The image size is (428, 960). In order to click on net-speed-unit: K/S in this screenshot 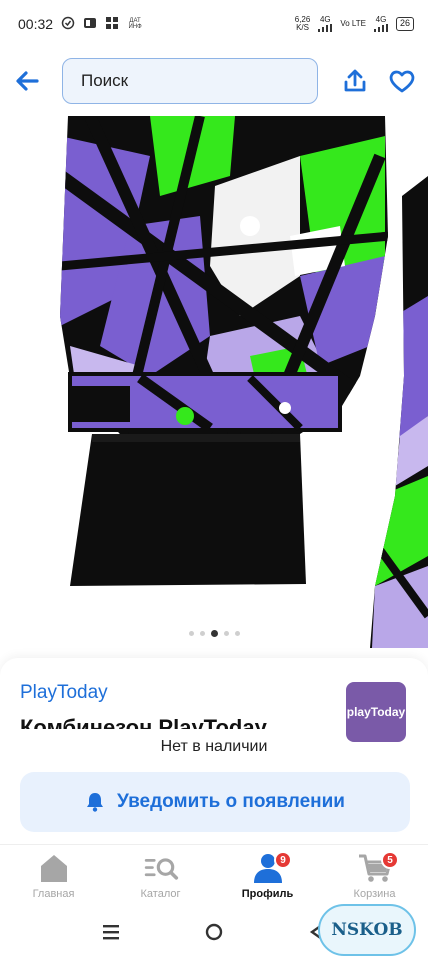, I will do `click(302, 27)`.